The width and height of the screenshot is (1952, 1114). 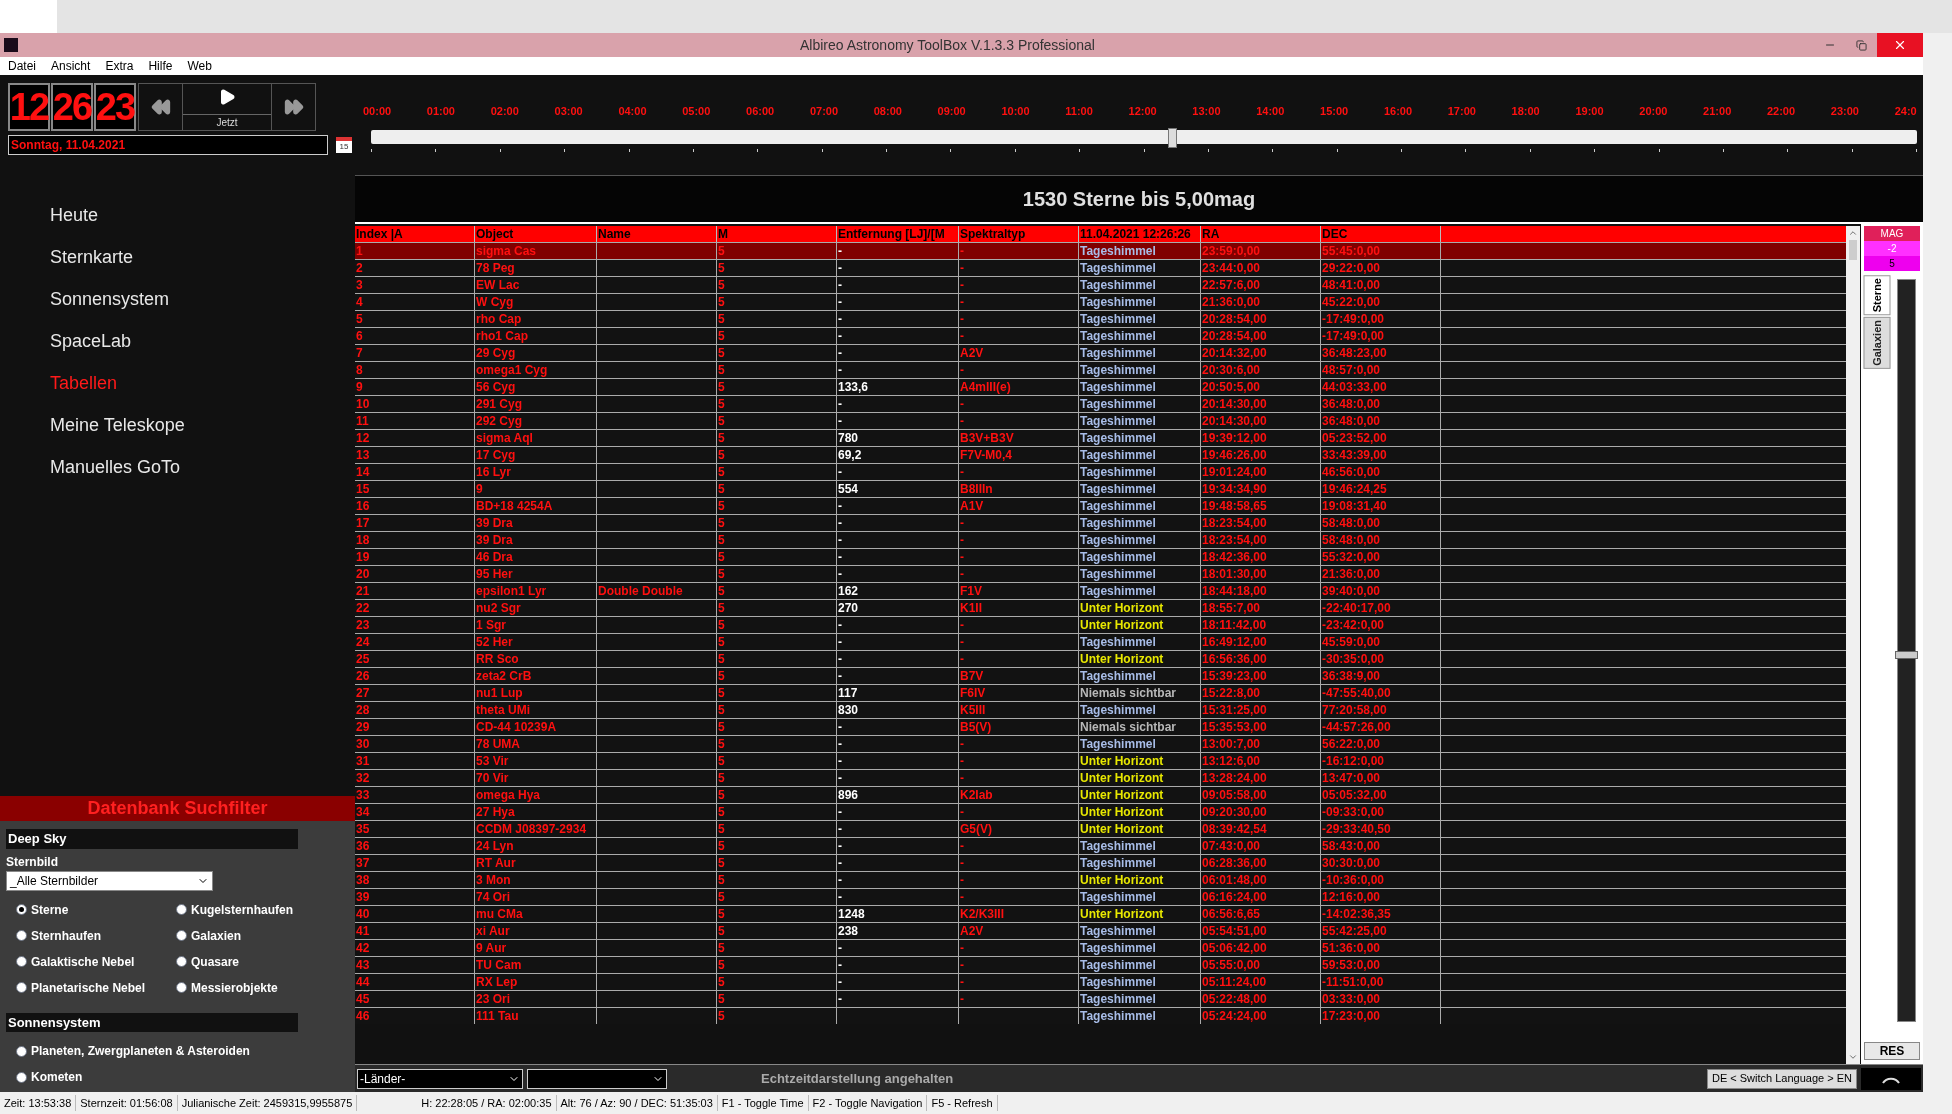 I want to click on table-row: 34 27 Hya 5 - - Unter Horizont 09:20:30,00 -09:33:0,00, so click(x=1100, y=811).